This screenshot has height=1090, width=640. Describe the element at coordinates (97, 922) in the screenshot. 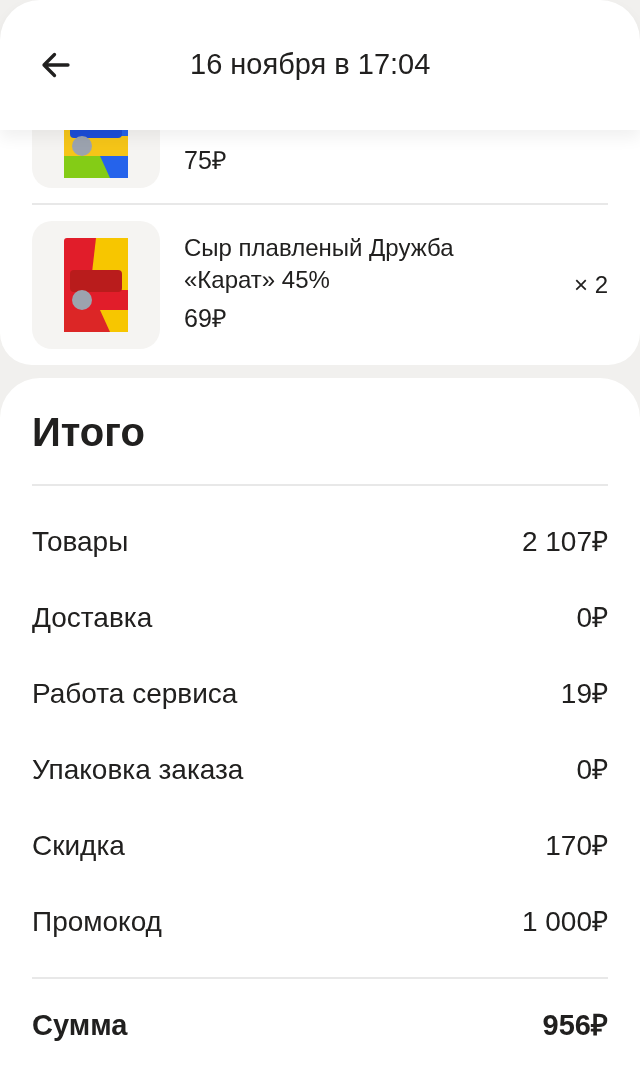

I see `summary-label: Промокод` at that location.